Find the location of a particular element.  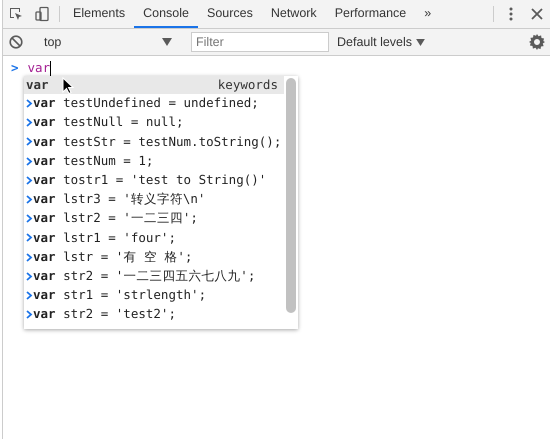

suggestion-item: var testStr = testNum.toString(); is located at coordinates (157, 142).